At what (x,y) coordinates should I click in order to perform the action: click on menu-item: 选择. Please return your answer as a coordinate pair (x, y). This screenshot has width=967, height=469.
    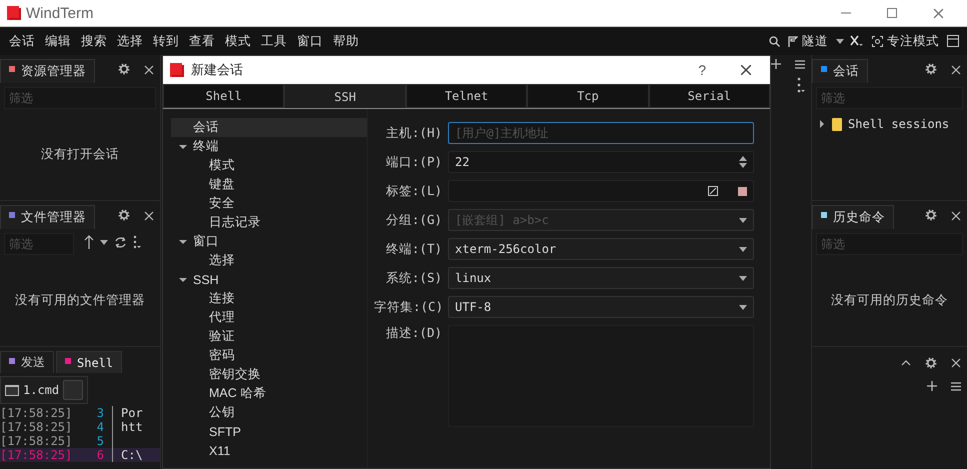
    Looking at the image, I should click on (130, 41).